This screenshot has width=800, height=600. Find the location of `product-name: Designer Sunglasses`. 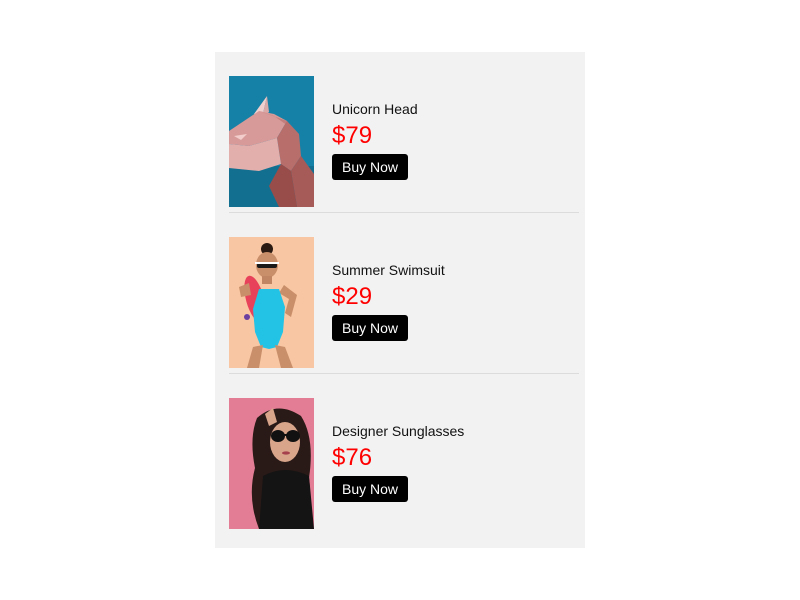

product-name: Designer Sunglasses is located at coordinates (398, 431).